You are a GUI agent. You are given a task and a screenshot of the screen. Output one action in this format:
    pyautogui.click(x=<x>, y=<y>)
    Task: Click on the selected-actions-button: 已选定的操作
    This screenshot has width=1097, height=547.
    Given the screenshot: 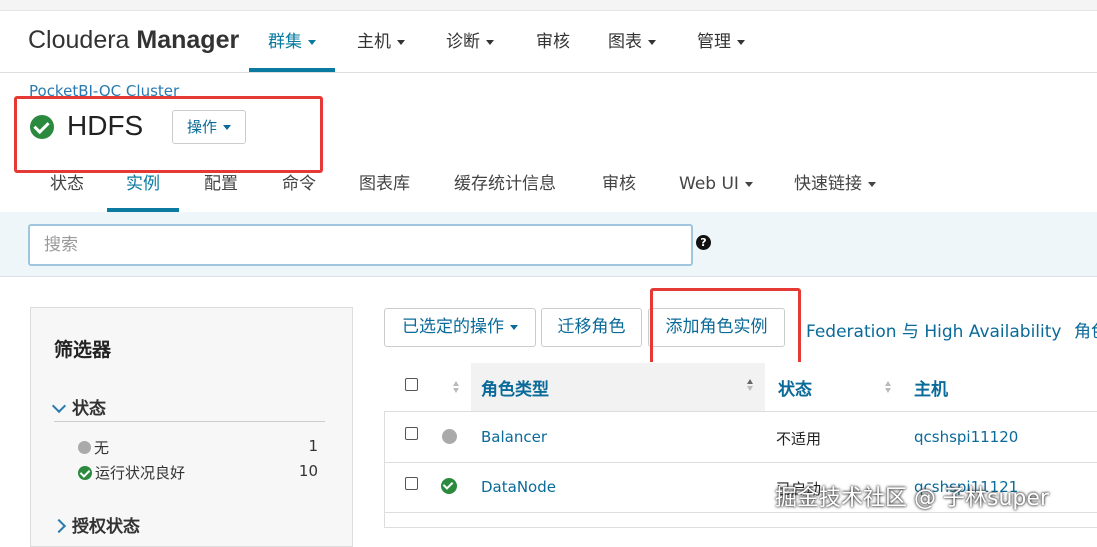 What is the action you would take?
    pyautogui.click(x=460, y=327)
    